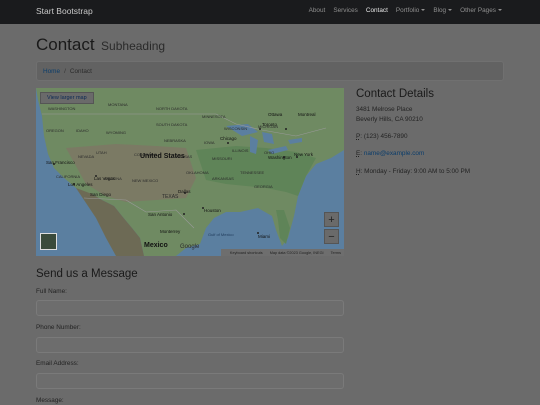 Image resolution: width=540 pixels, height=405 pixels. What do you see at coordinates (190, 345) in the screenshot?
I see `phone-number-input` at bounding box center [190, 345].